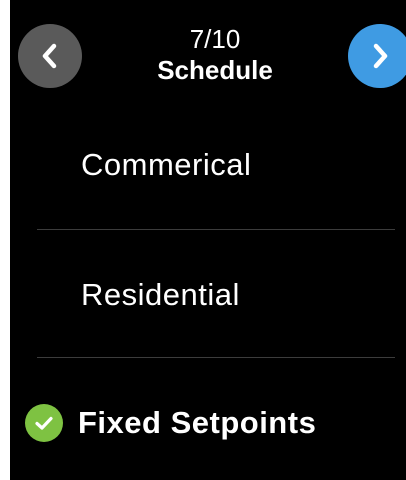 This screenshot has height=480, width=406. What do you see at coordinates (215, 39) in the screenshot?
I see `step-counter: 7/10` at bounding box center [215, 39].